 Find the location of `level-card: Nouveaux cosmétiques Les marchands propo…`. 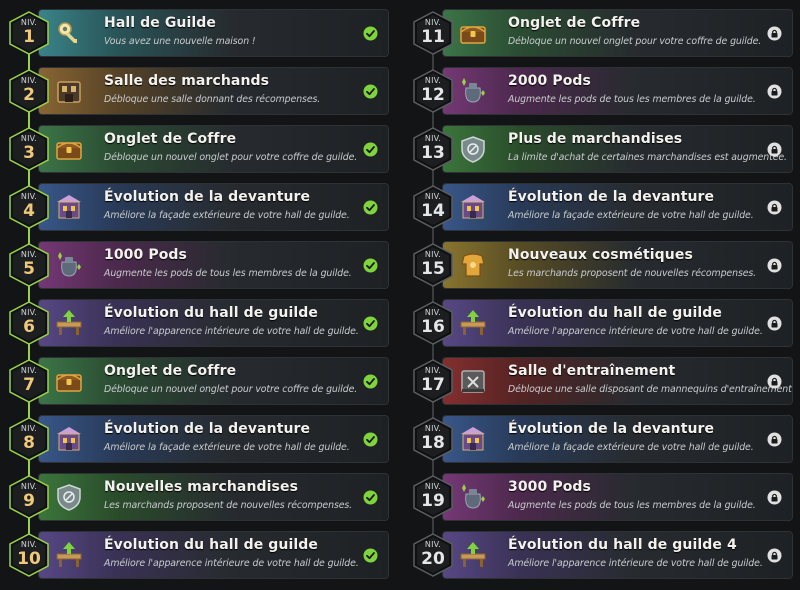

level-card: Nouveaux cosmétiques Les marchands propo… is located at coordinates (617, 265).